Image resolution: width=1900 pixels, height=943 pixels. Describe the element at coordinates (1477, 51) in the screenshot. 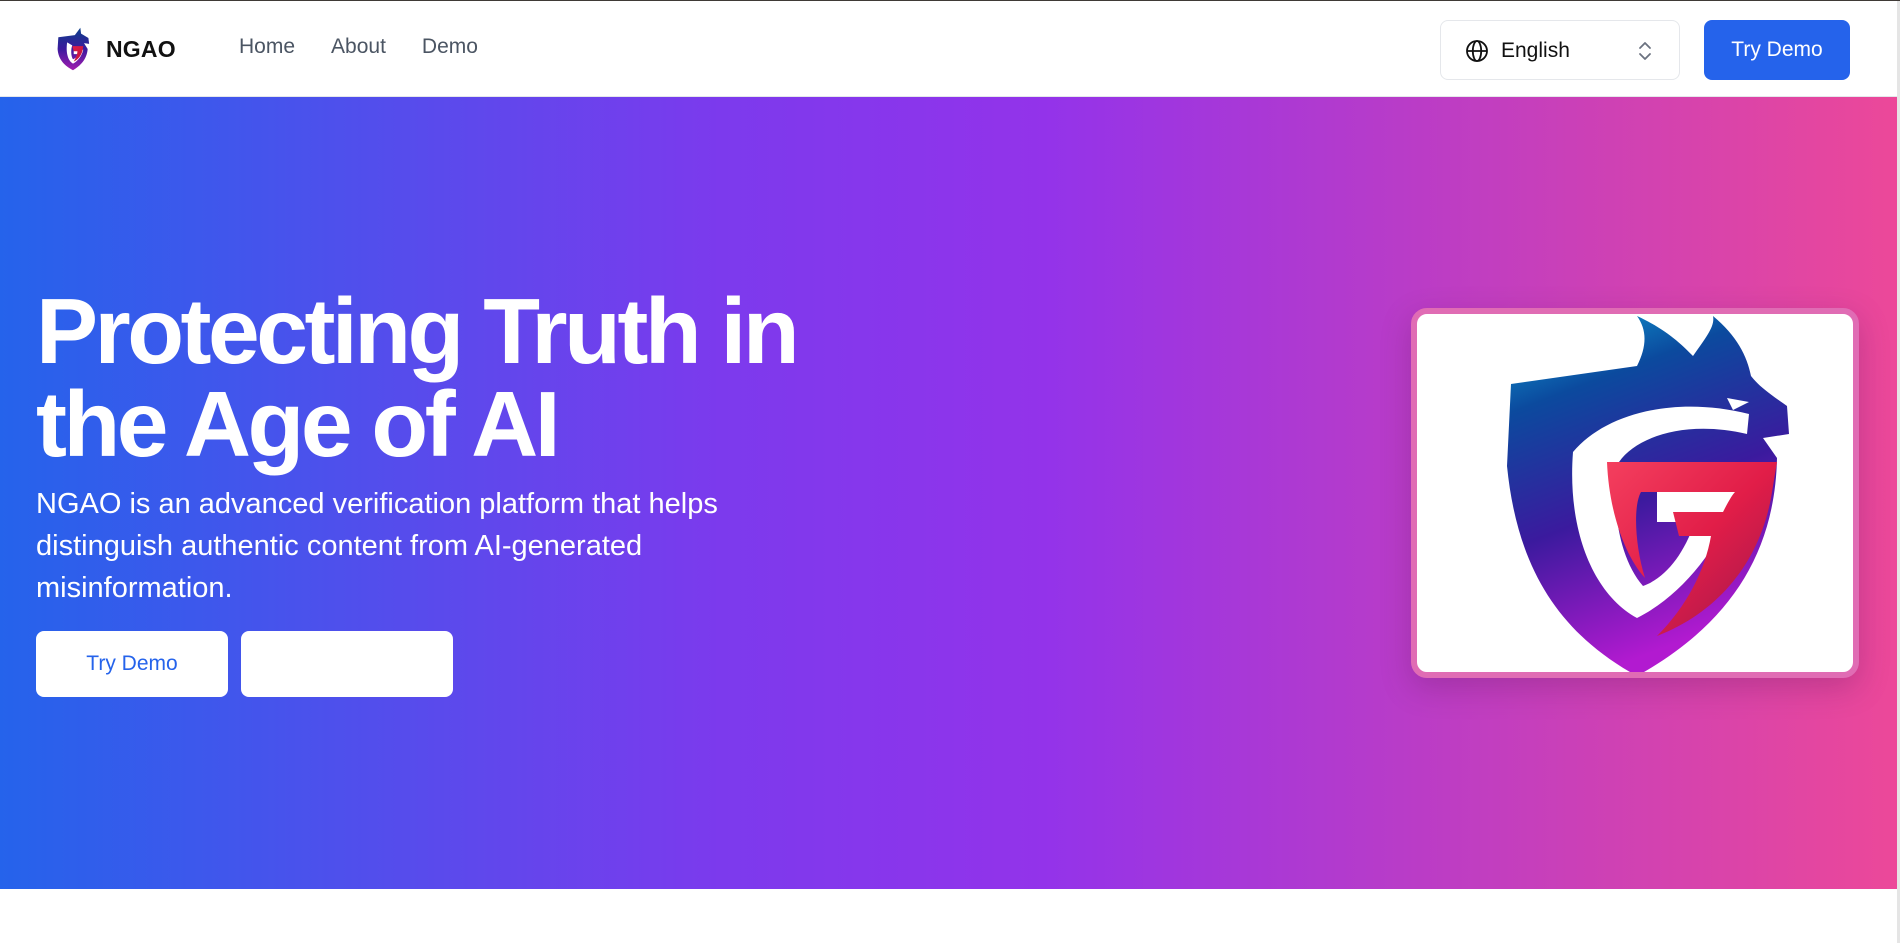

I see `globe-icon` at that location.